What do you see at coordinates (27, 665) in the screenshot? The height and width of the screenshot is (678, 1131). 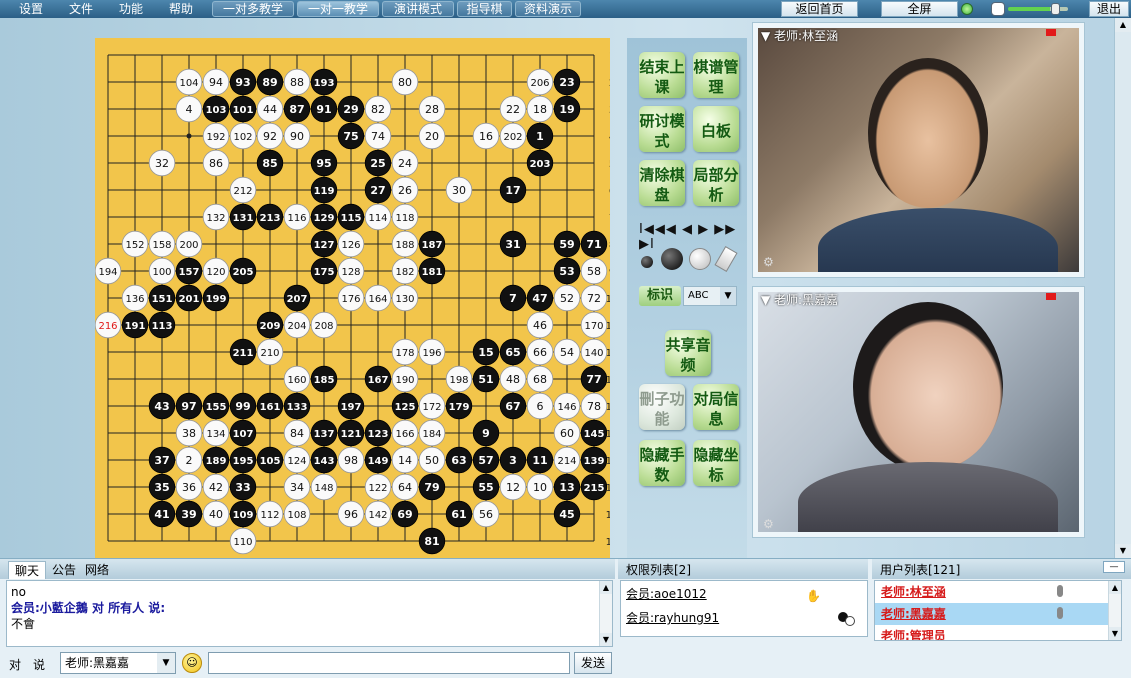 I see `chat-to-label: 对 说` at bounding box center [27, 665].